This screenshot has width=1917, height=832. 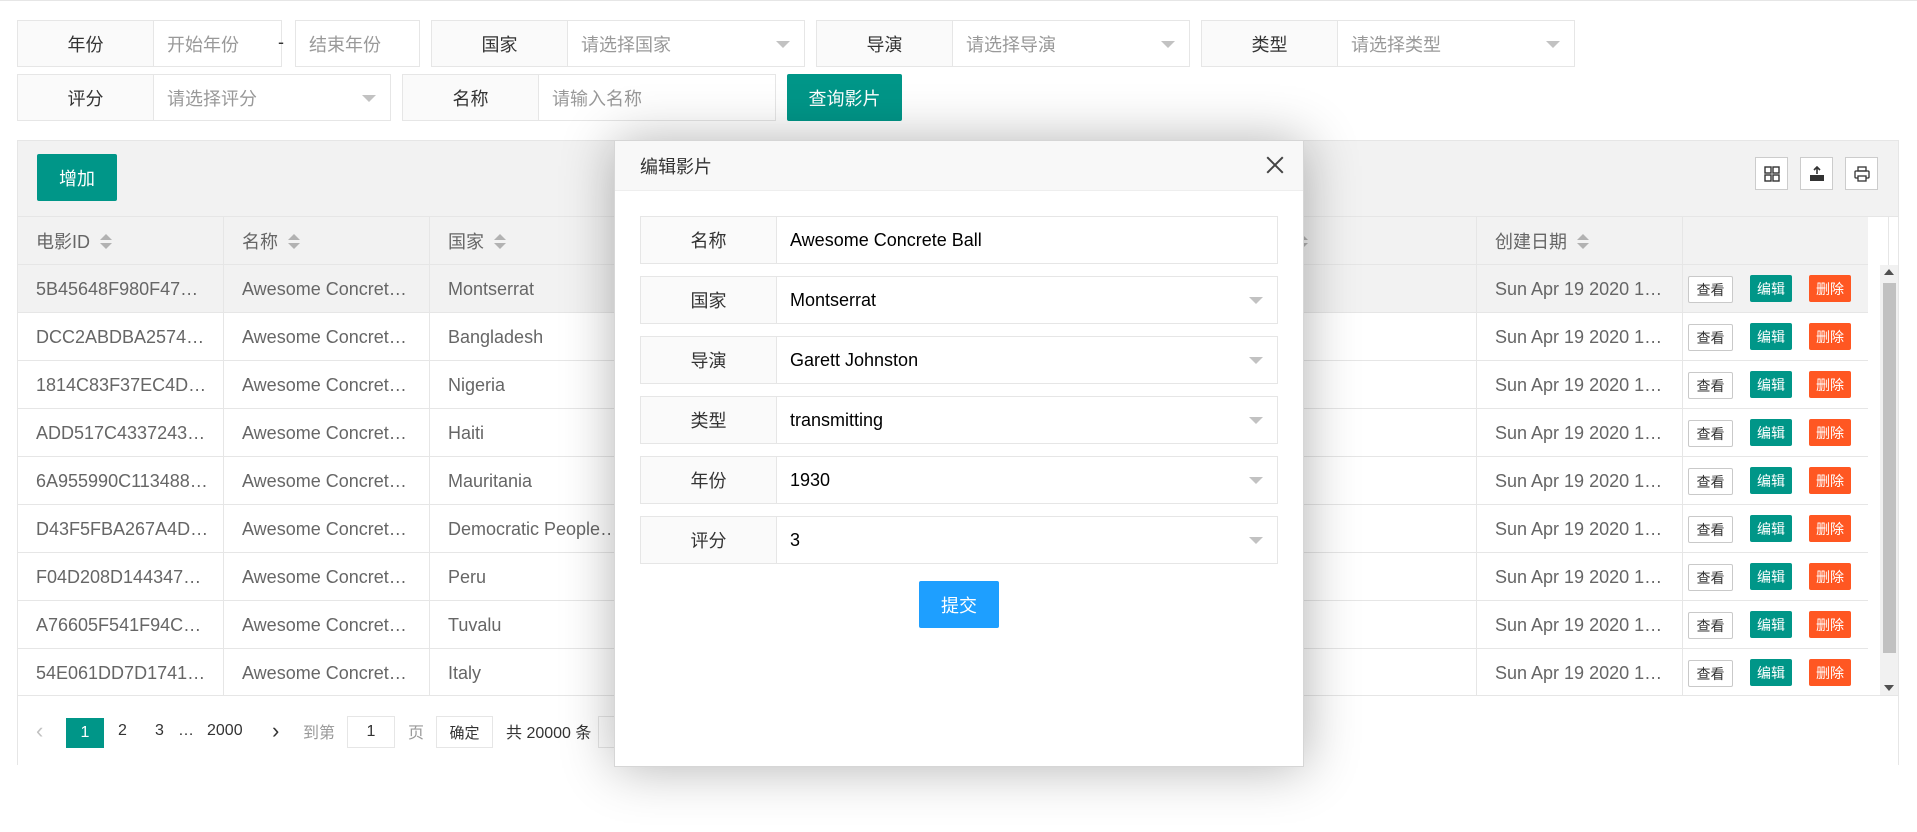 What do you see at coordinates (1071, 43) in the screenshot?
I see `director-select: 请选择导演` at bounding box center [1071, 43].